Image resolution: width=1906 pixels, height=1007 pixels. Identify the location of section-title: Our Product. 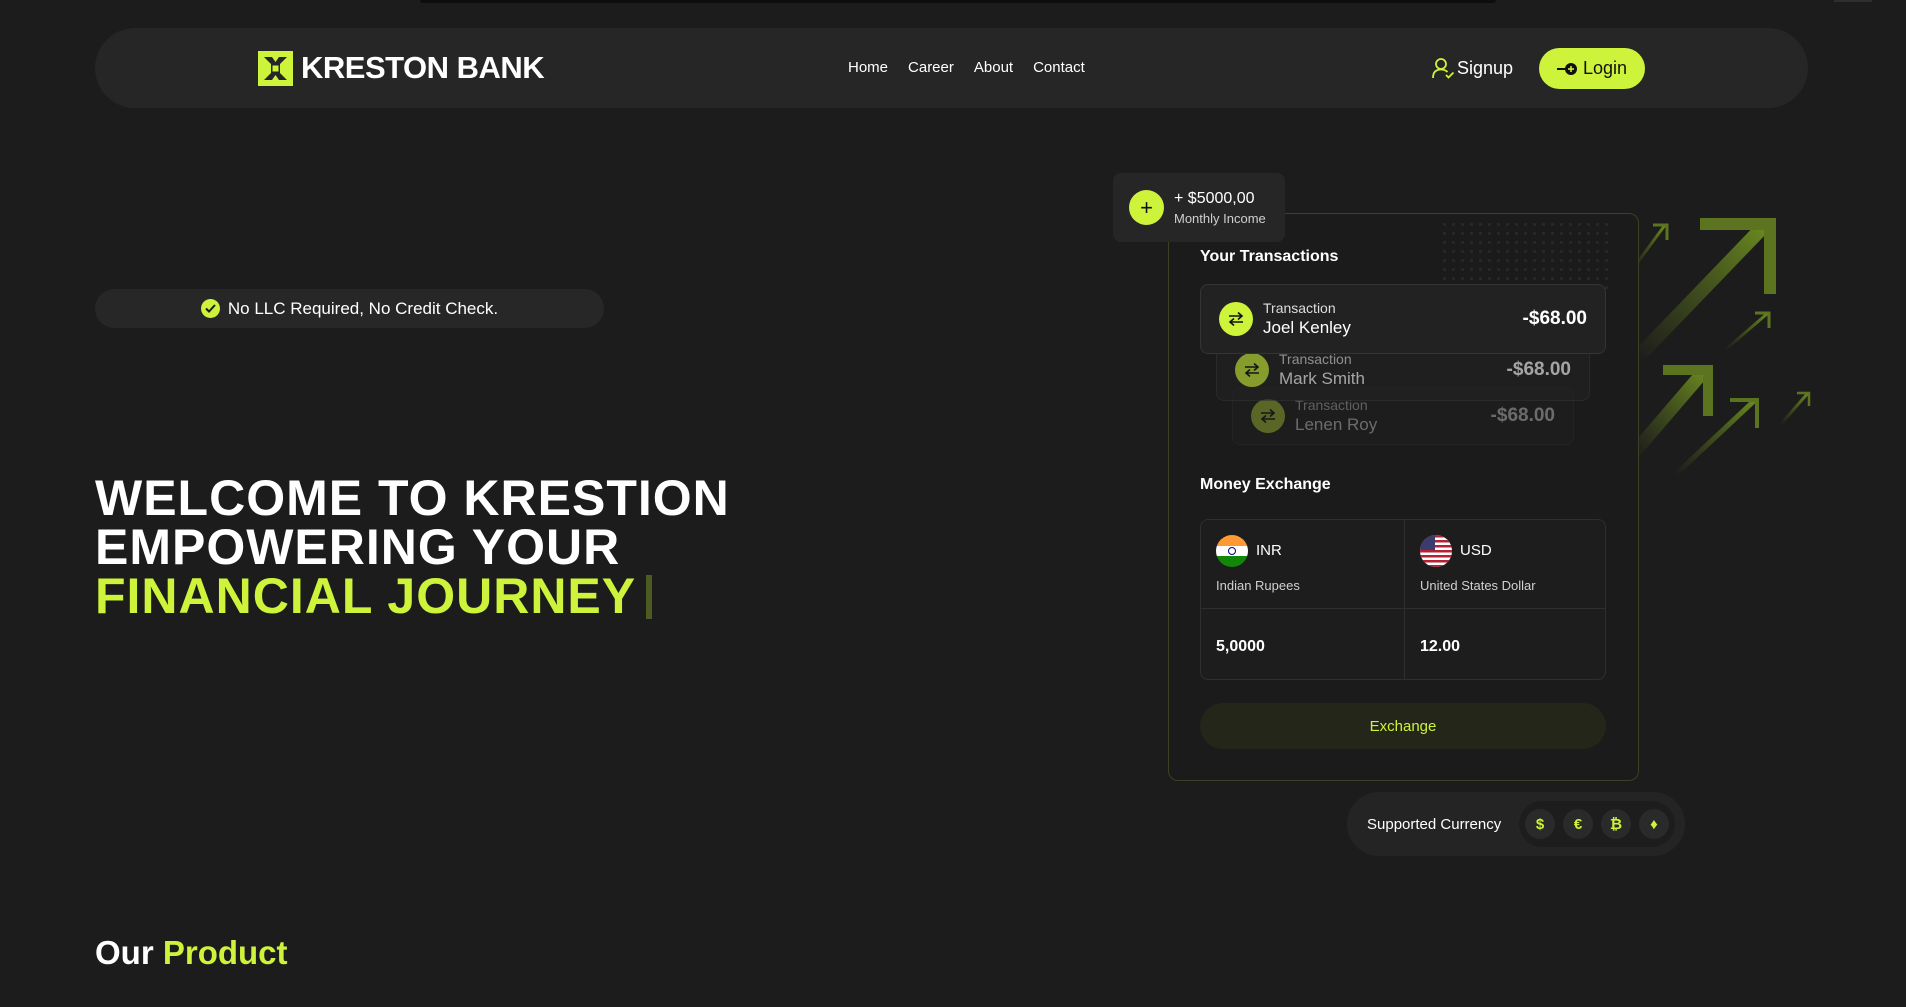
(191, 953).